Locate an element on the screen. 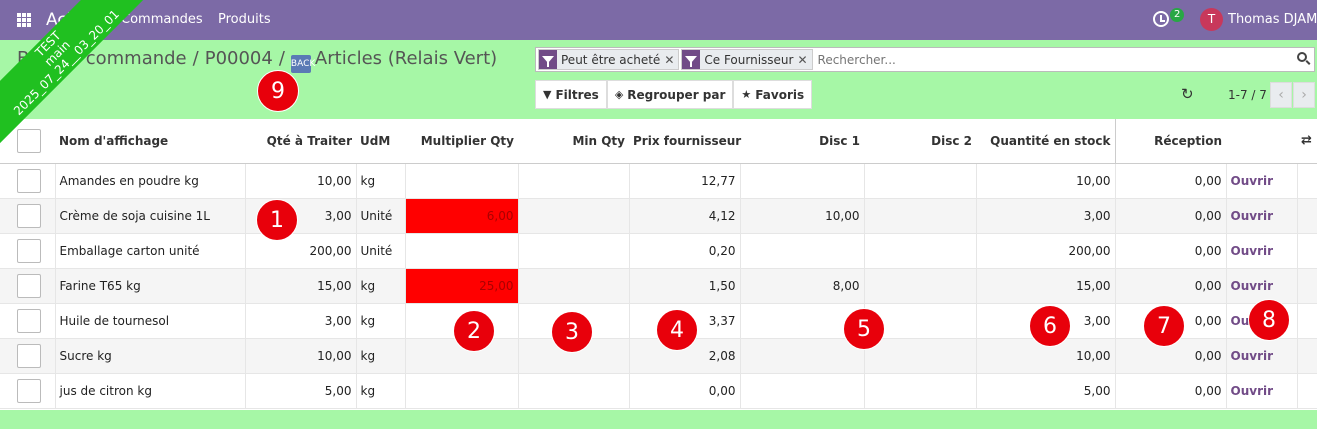 The image size is (1317, 429). select-all-checkbox is located at coordinates (29, 140).